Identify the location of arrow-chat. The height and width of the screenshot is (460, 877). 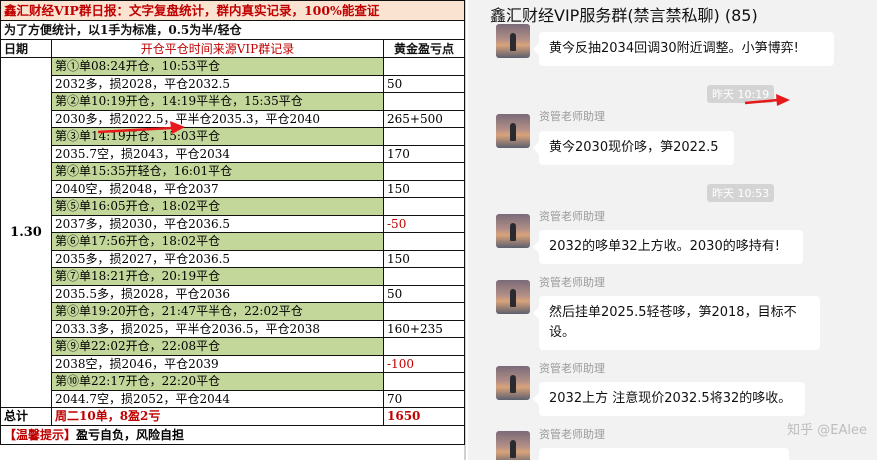
(767, 100).